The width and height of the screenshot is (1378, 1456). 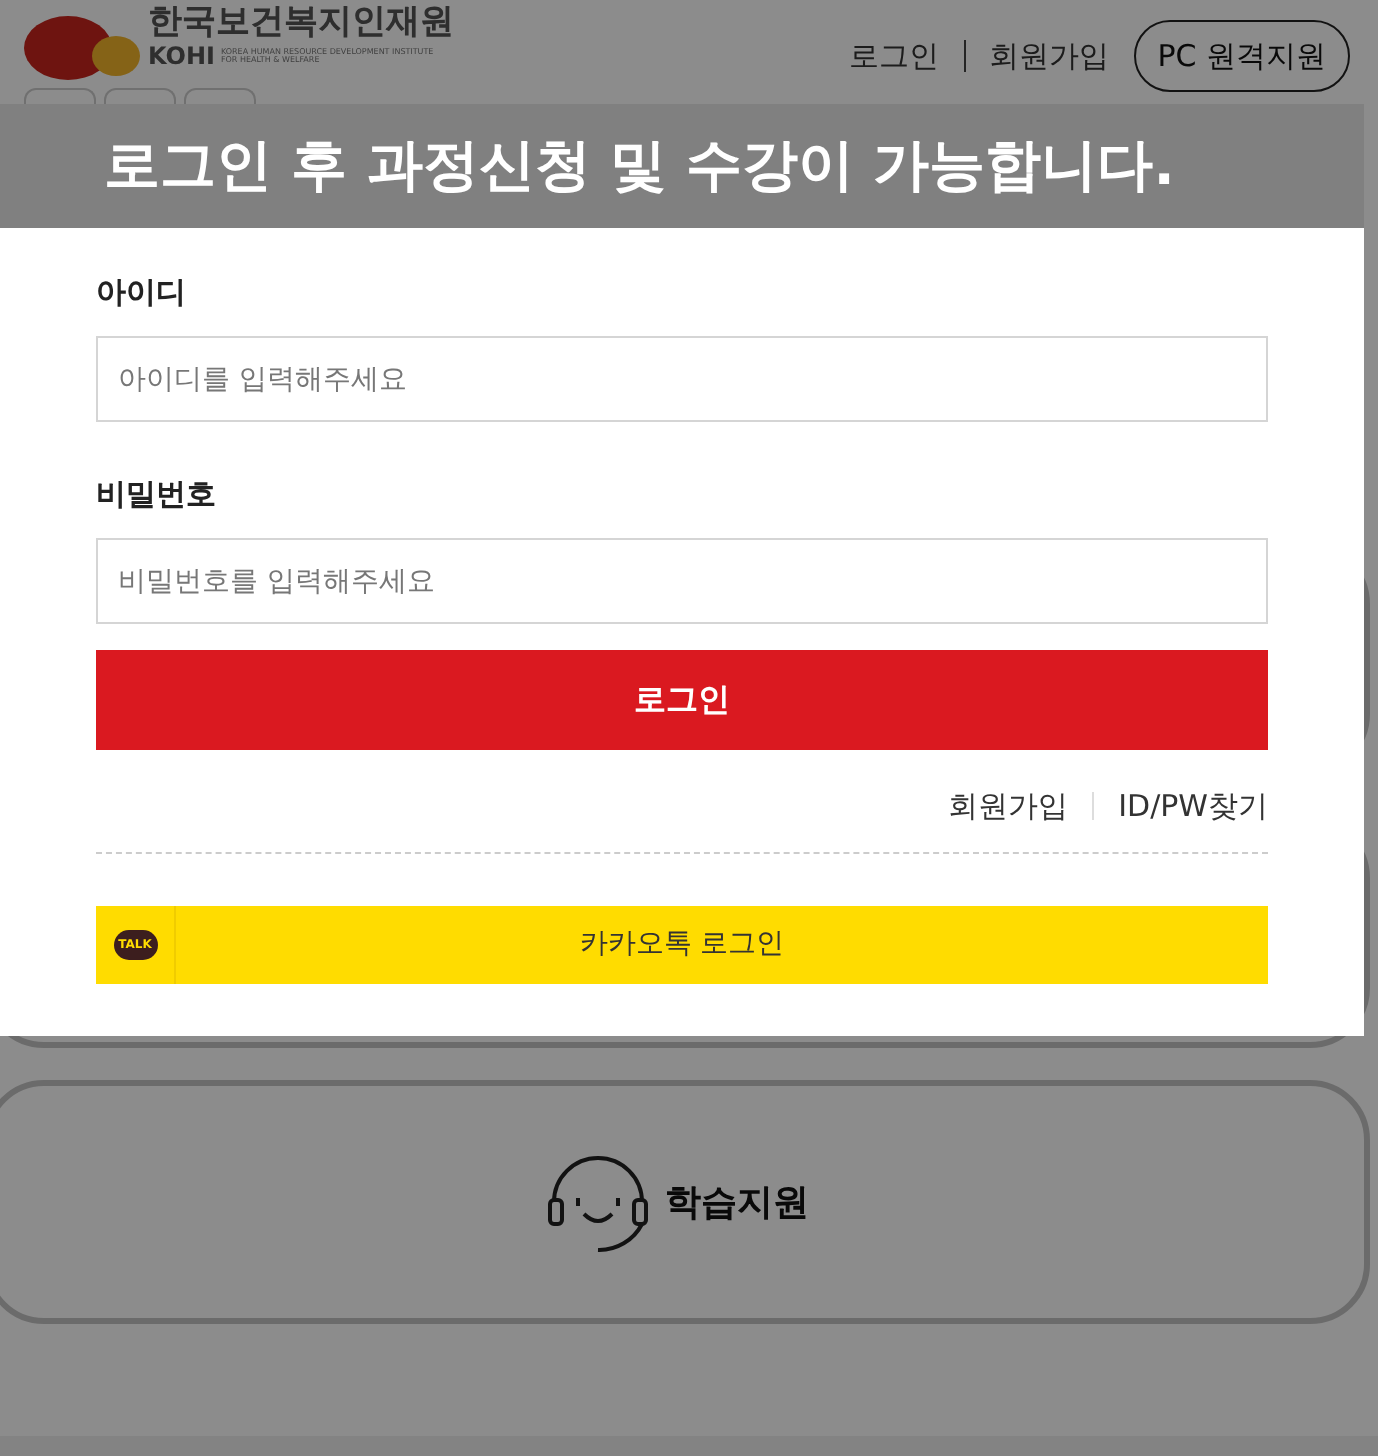 What do you see at coordinates (1008, 806) in the screenshot?
I see `modal-link: 회원가입` at bounding box center [1008, 806].